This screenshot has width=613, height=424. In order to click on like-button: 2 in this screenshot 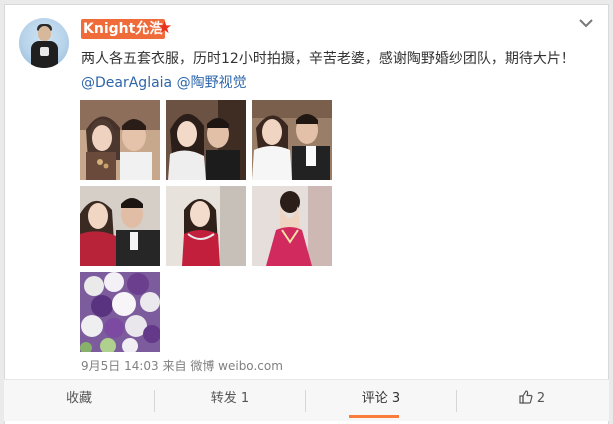, I will do `click(532, 400)`.